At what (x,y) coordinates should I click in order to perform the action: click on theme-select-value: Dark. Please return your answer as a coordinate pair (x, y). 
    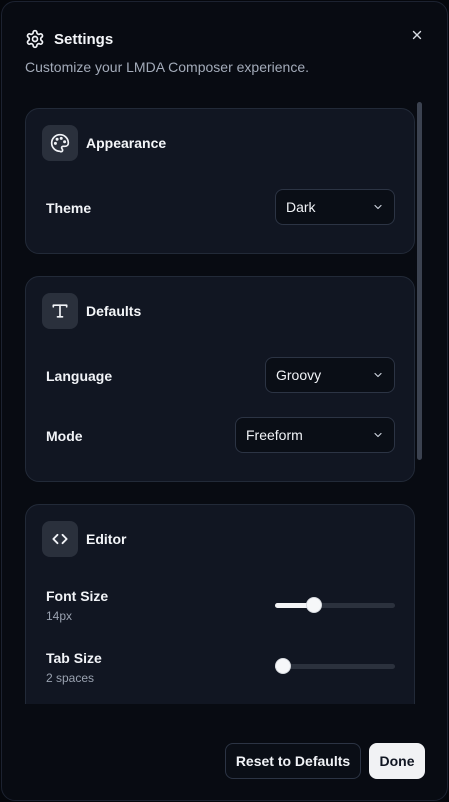
    Looking at the image, I should click on (301, 207).